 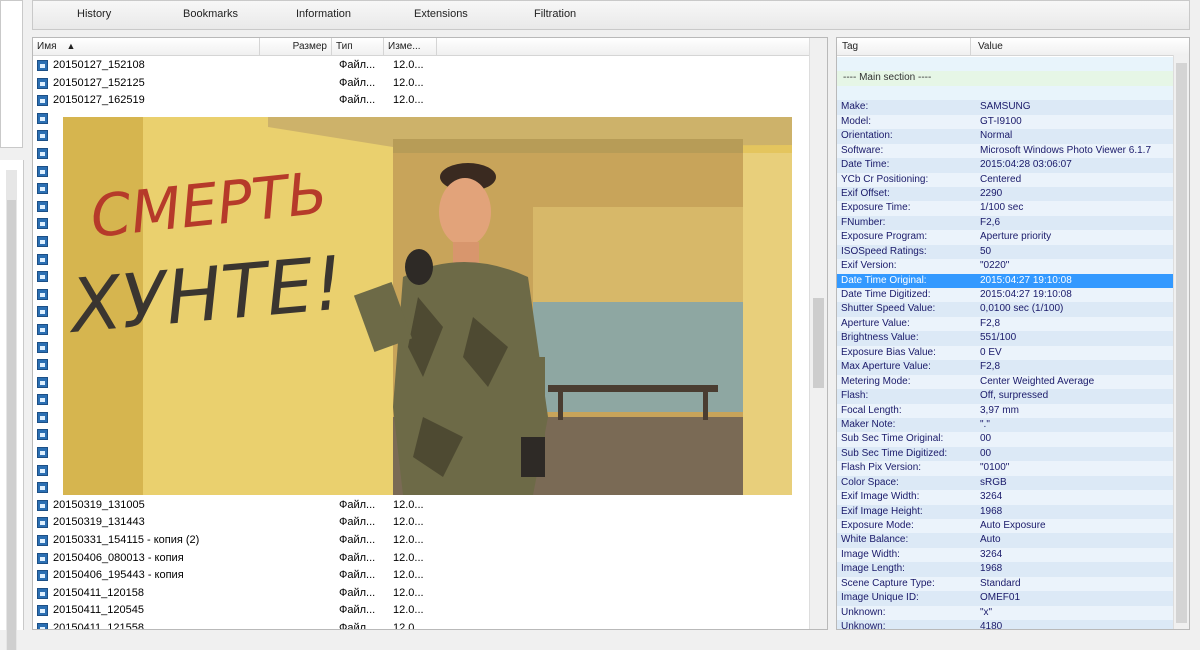 I want to click on file-list-scrollbar, so click(x=818, y=333).